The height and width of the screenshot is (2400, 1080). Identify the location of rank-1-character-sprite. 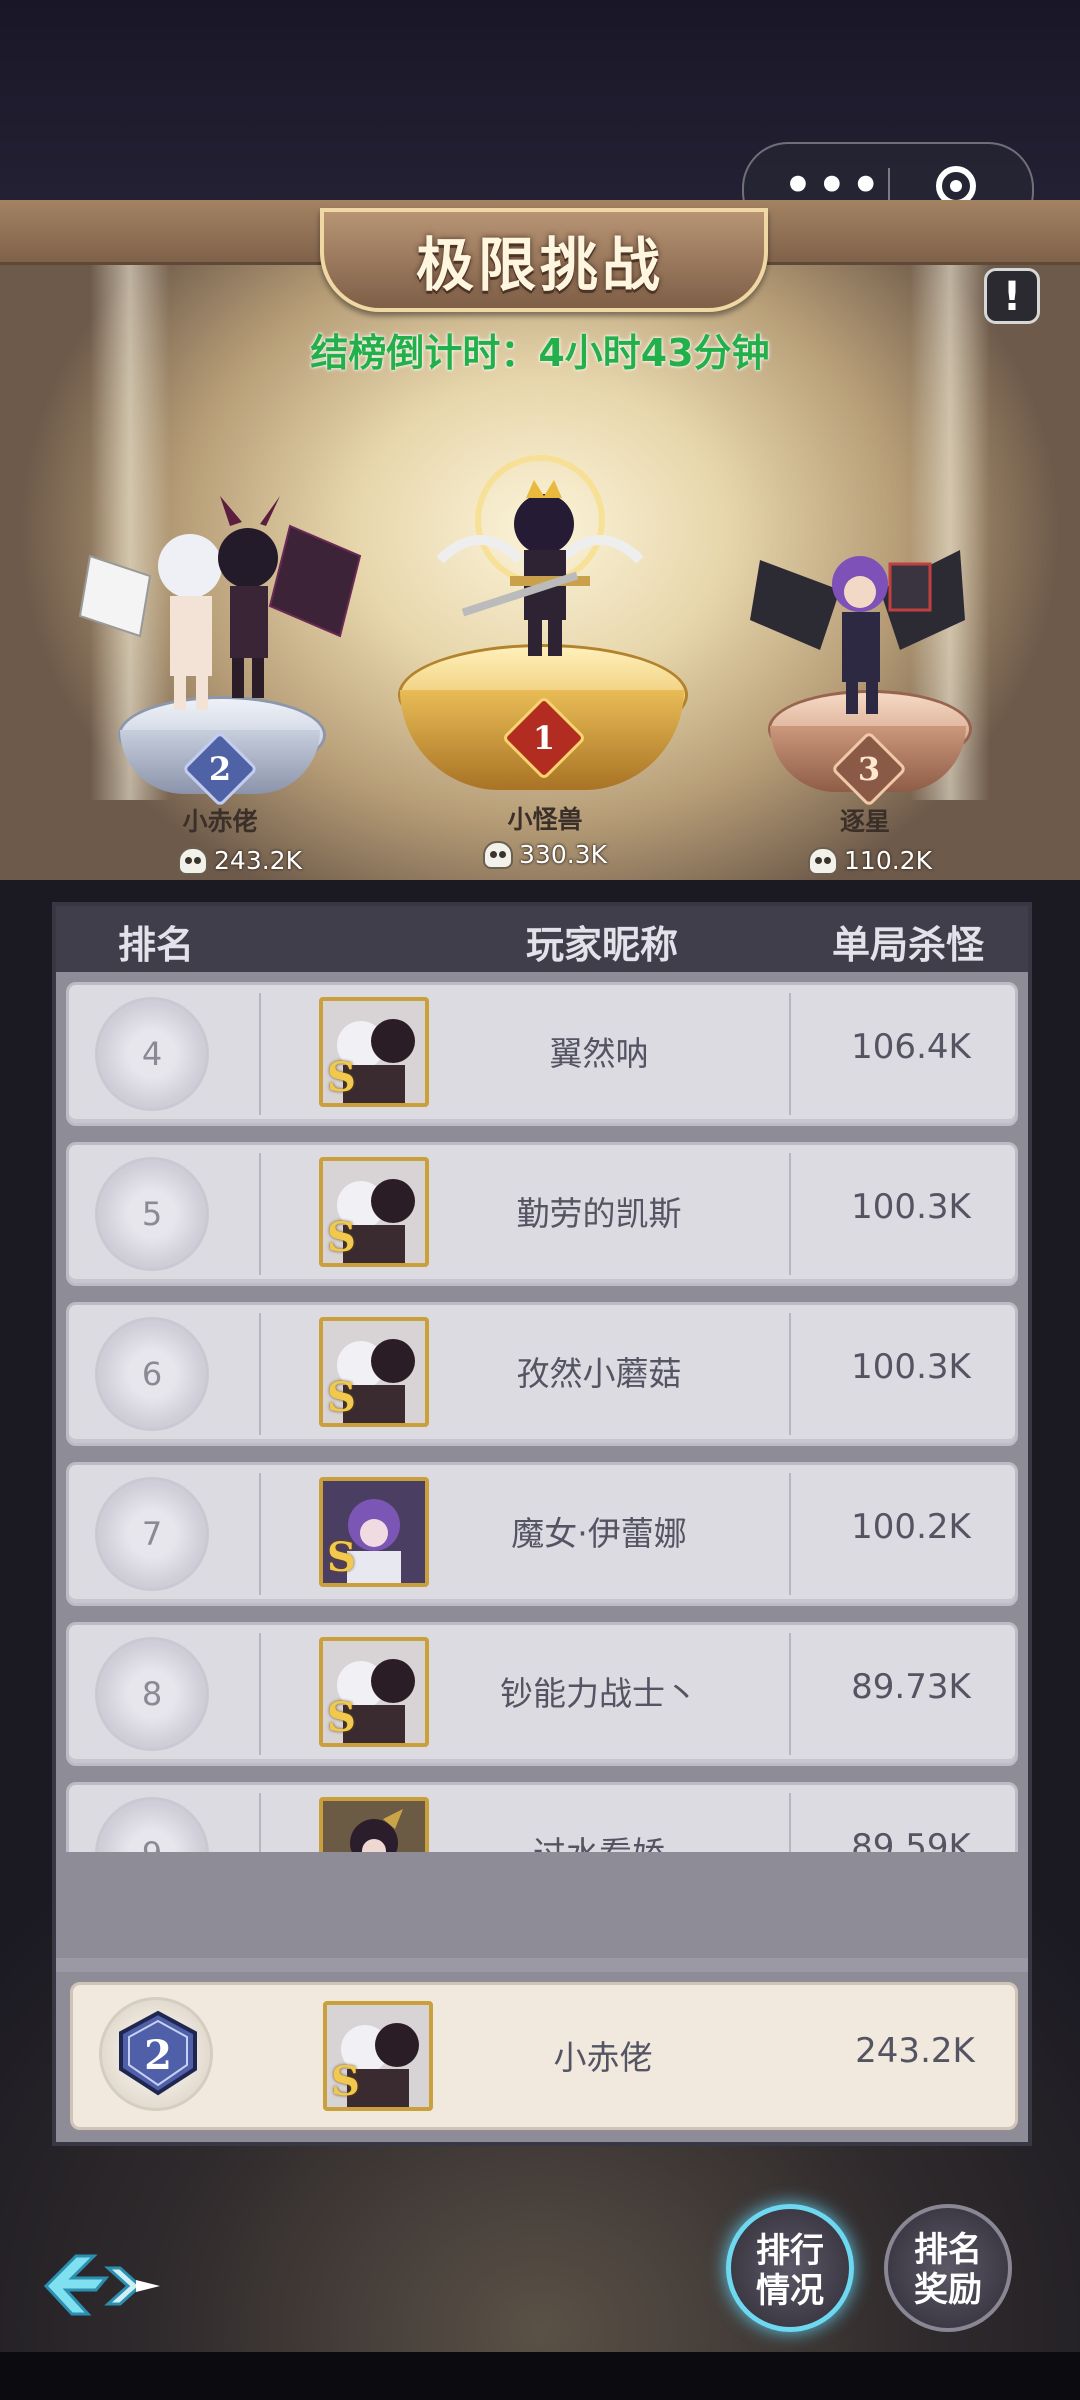
(540, 560).